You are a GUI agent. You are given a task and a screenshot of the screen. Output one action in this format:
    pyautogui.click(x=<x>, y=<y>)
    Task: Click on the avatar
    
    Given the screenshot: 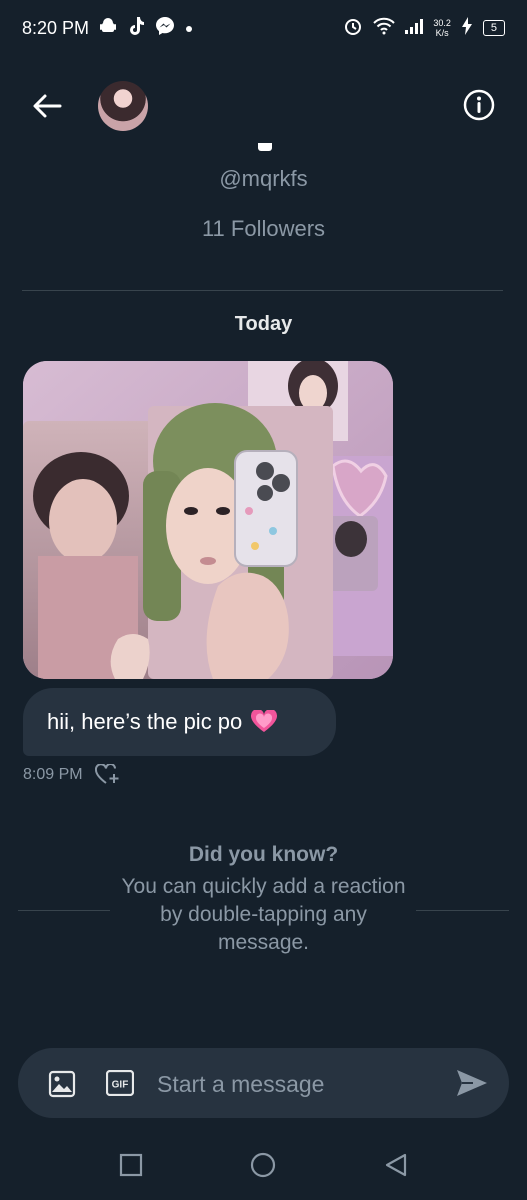 What is the action you would take?
    pyautogui.click(x=123, y=106)
    